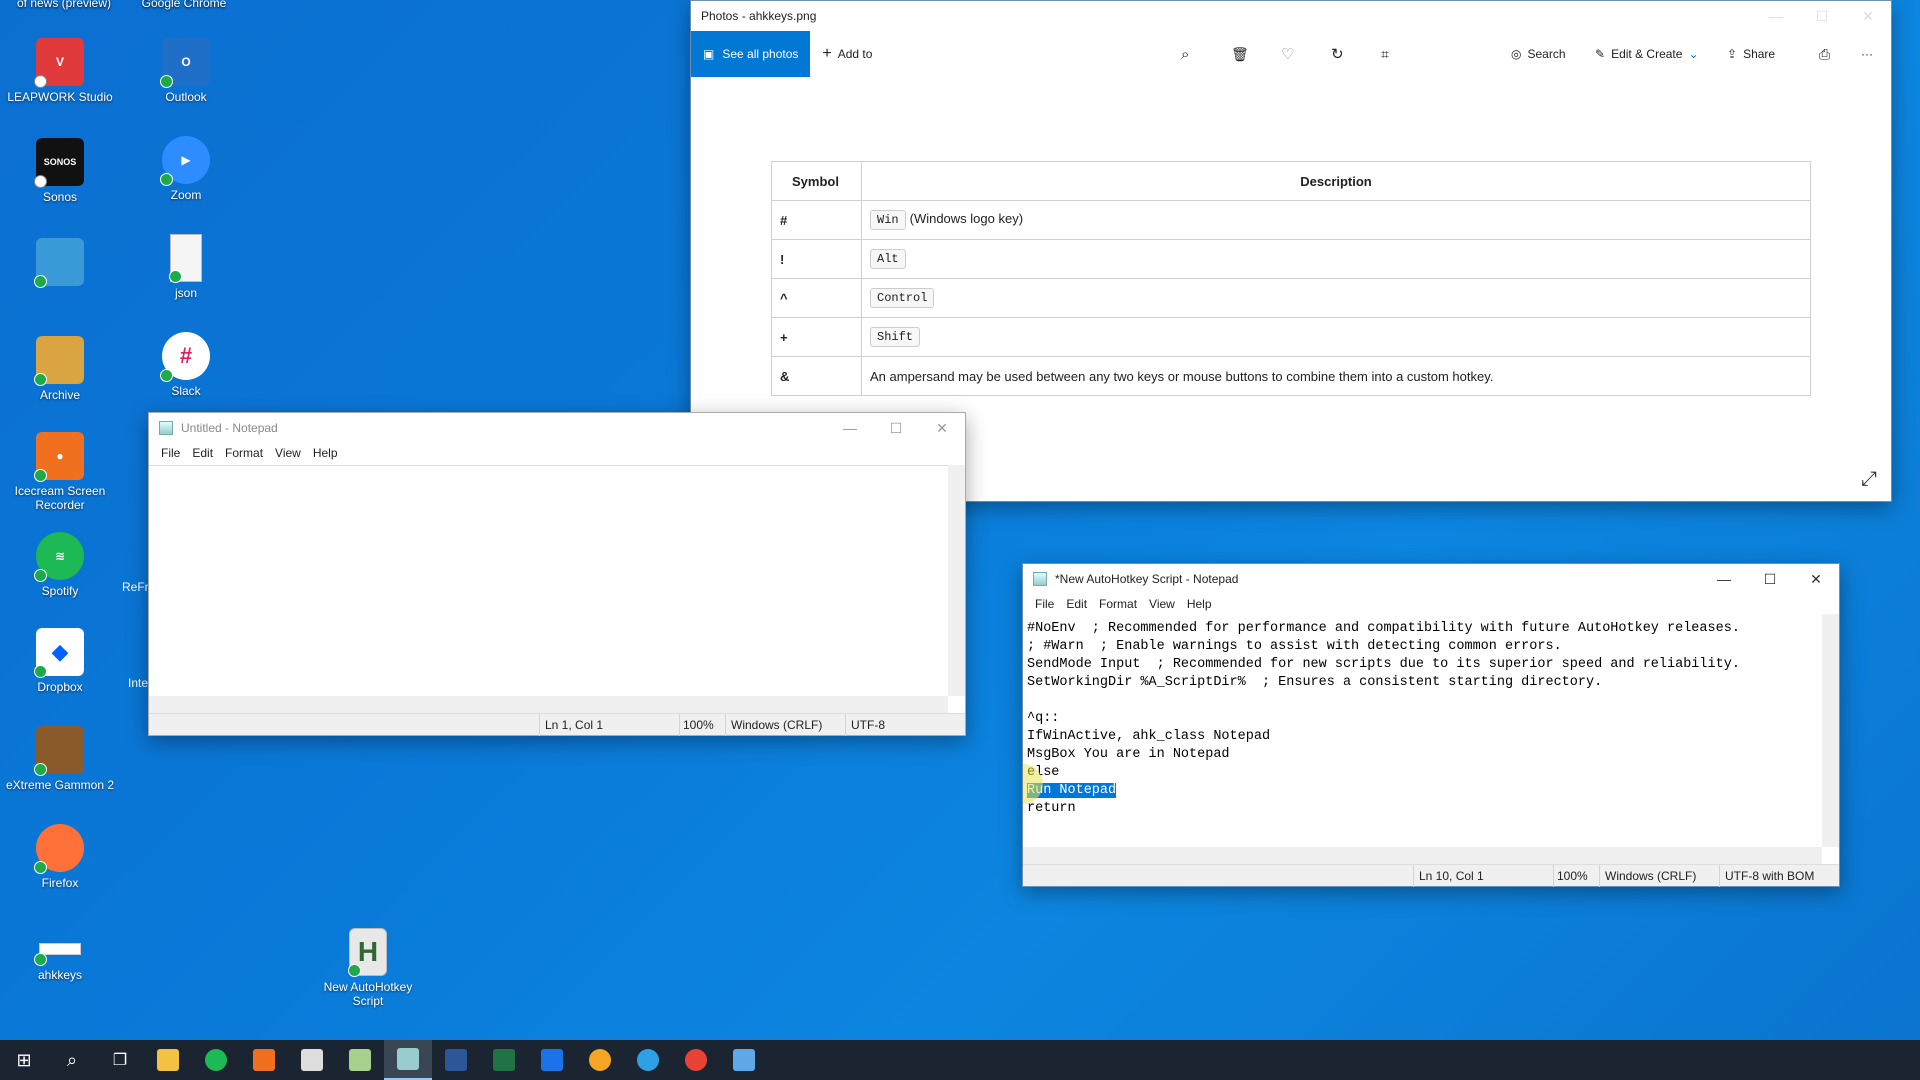  I want to click on desktop-icon-sonos: SONOS Sonos, so click(60, 171).